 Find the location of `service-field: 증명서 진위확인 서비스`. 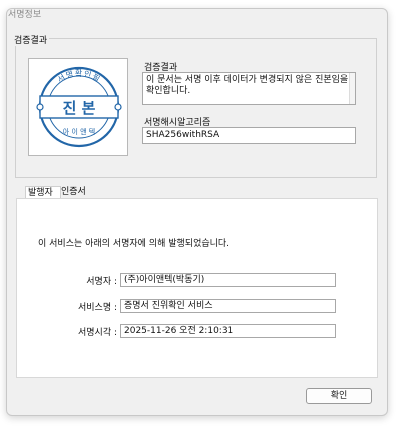

service-field: 증명서 진위확인 서비스 is located at coordinates (228, 306).